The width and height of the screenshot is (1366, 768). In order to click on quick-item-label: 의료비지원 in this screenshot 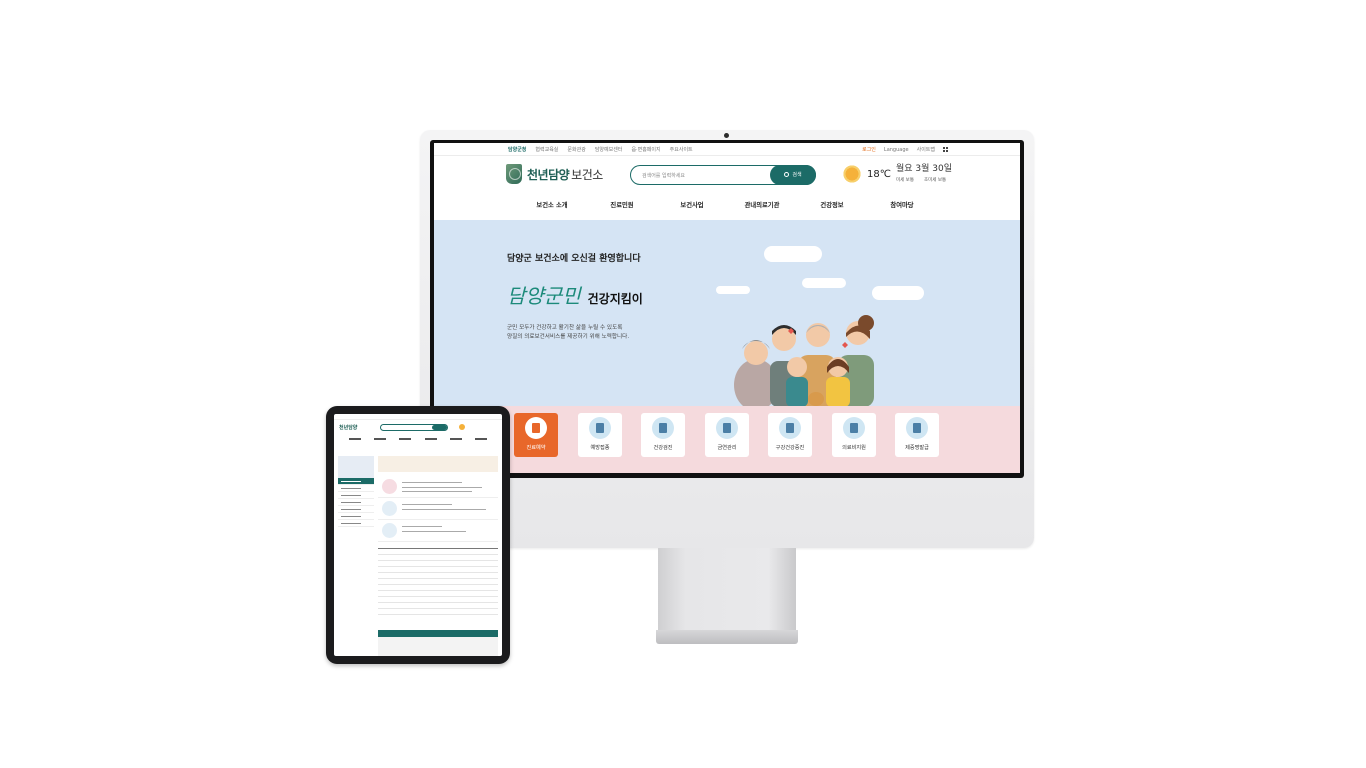, I will do `click(854, 448)`.